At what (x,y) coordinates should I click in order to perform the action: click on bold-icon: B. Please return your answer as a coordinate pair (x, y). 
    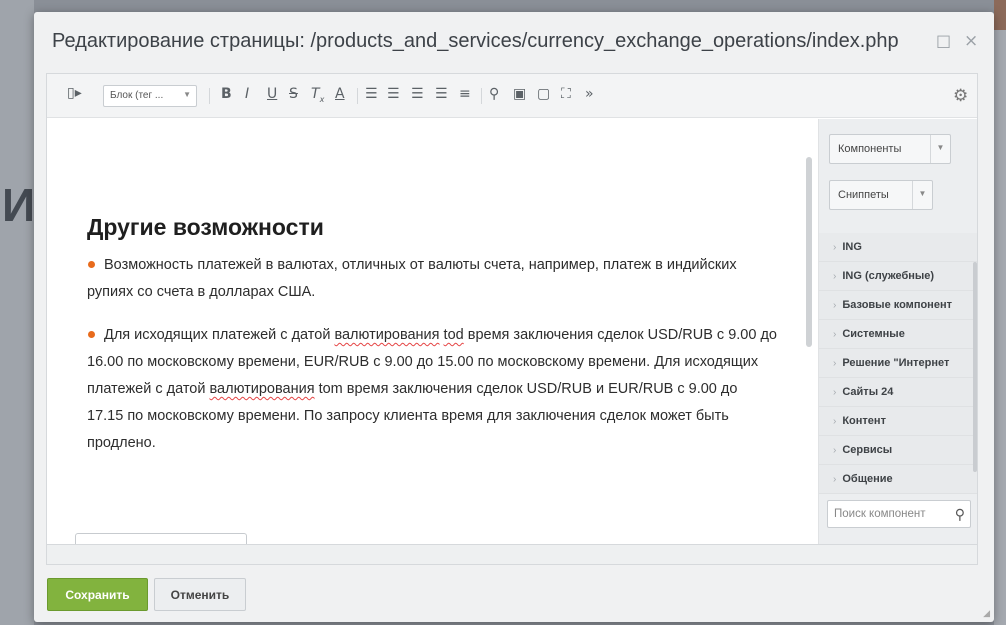
    Looking at the image, I should click on (226, 94).